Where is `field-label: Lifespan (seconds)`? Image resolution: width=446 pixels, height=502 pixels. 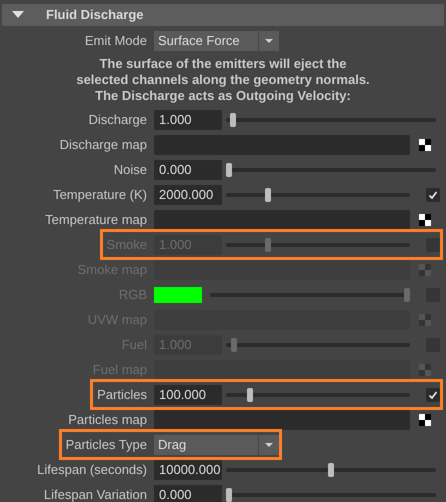
field-label: Lifespan (seconds) is located at coordinates (92, 469).